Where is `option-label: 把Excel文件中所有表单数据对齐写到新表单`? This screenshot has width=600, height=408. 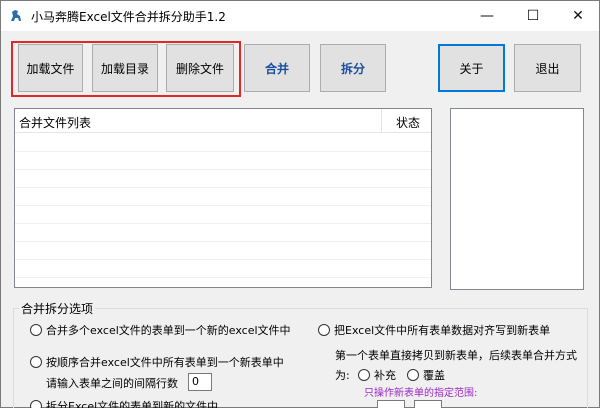 option-label: 把Excel文件中所有表单数据对齐写到新表单 is located at coordinates (442, 330).